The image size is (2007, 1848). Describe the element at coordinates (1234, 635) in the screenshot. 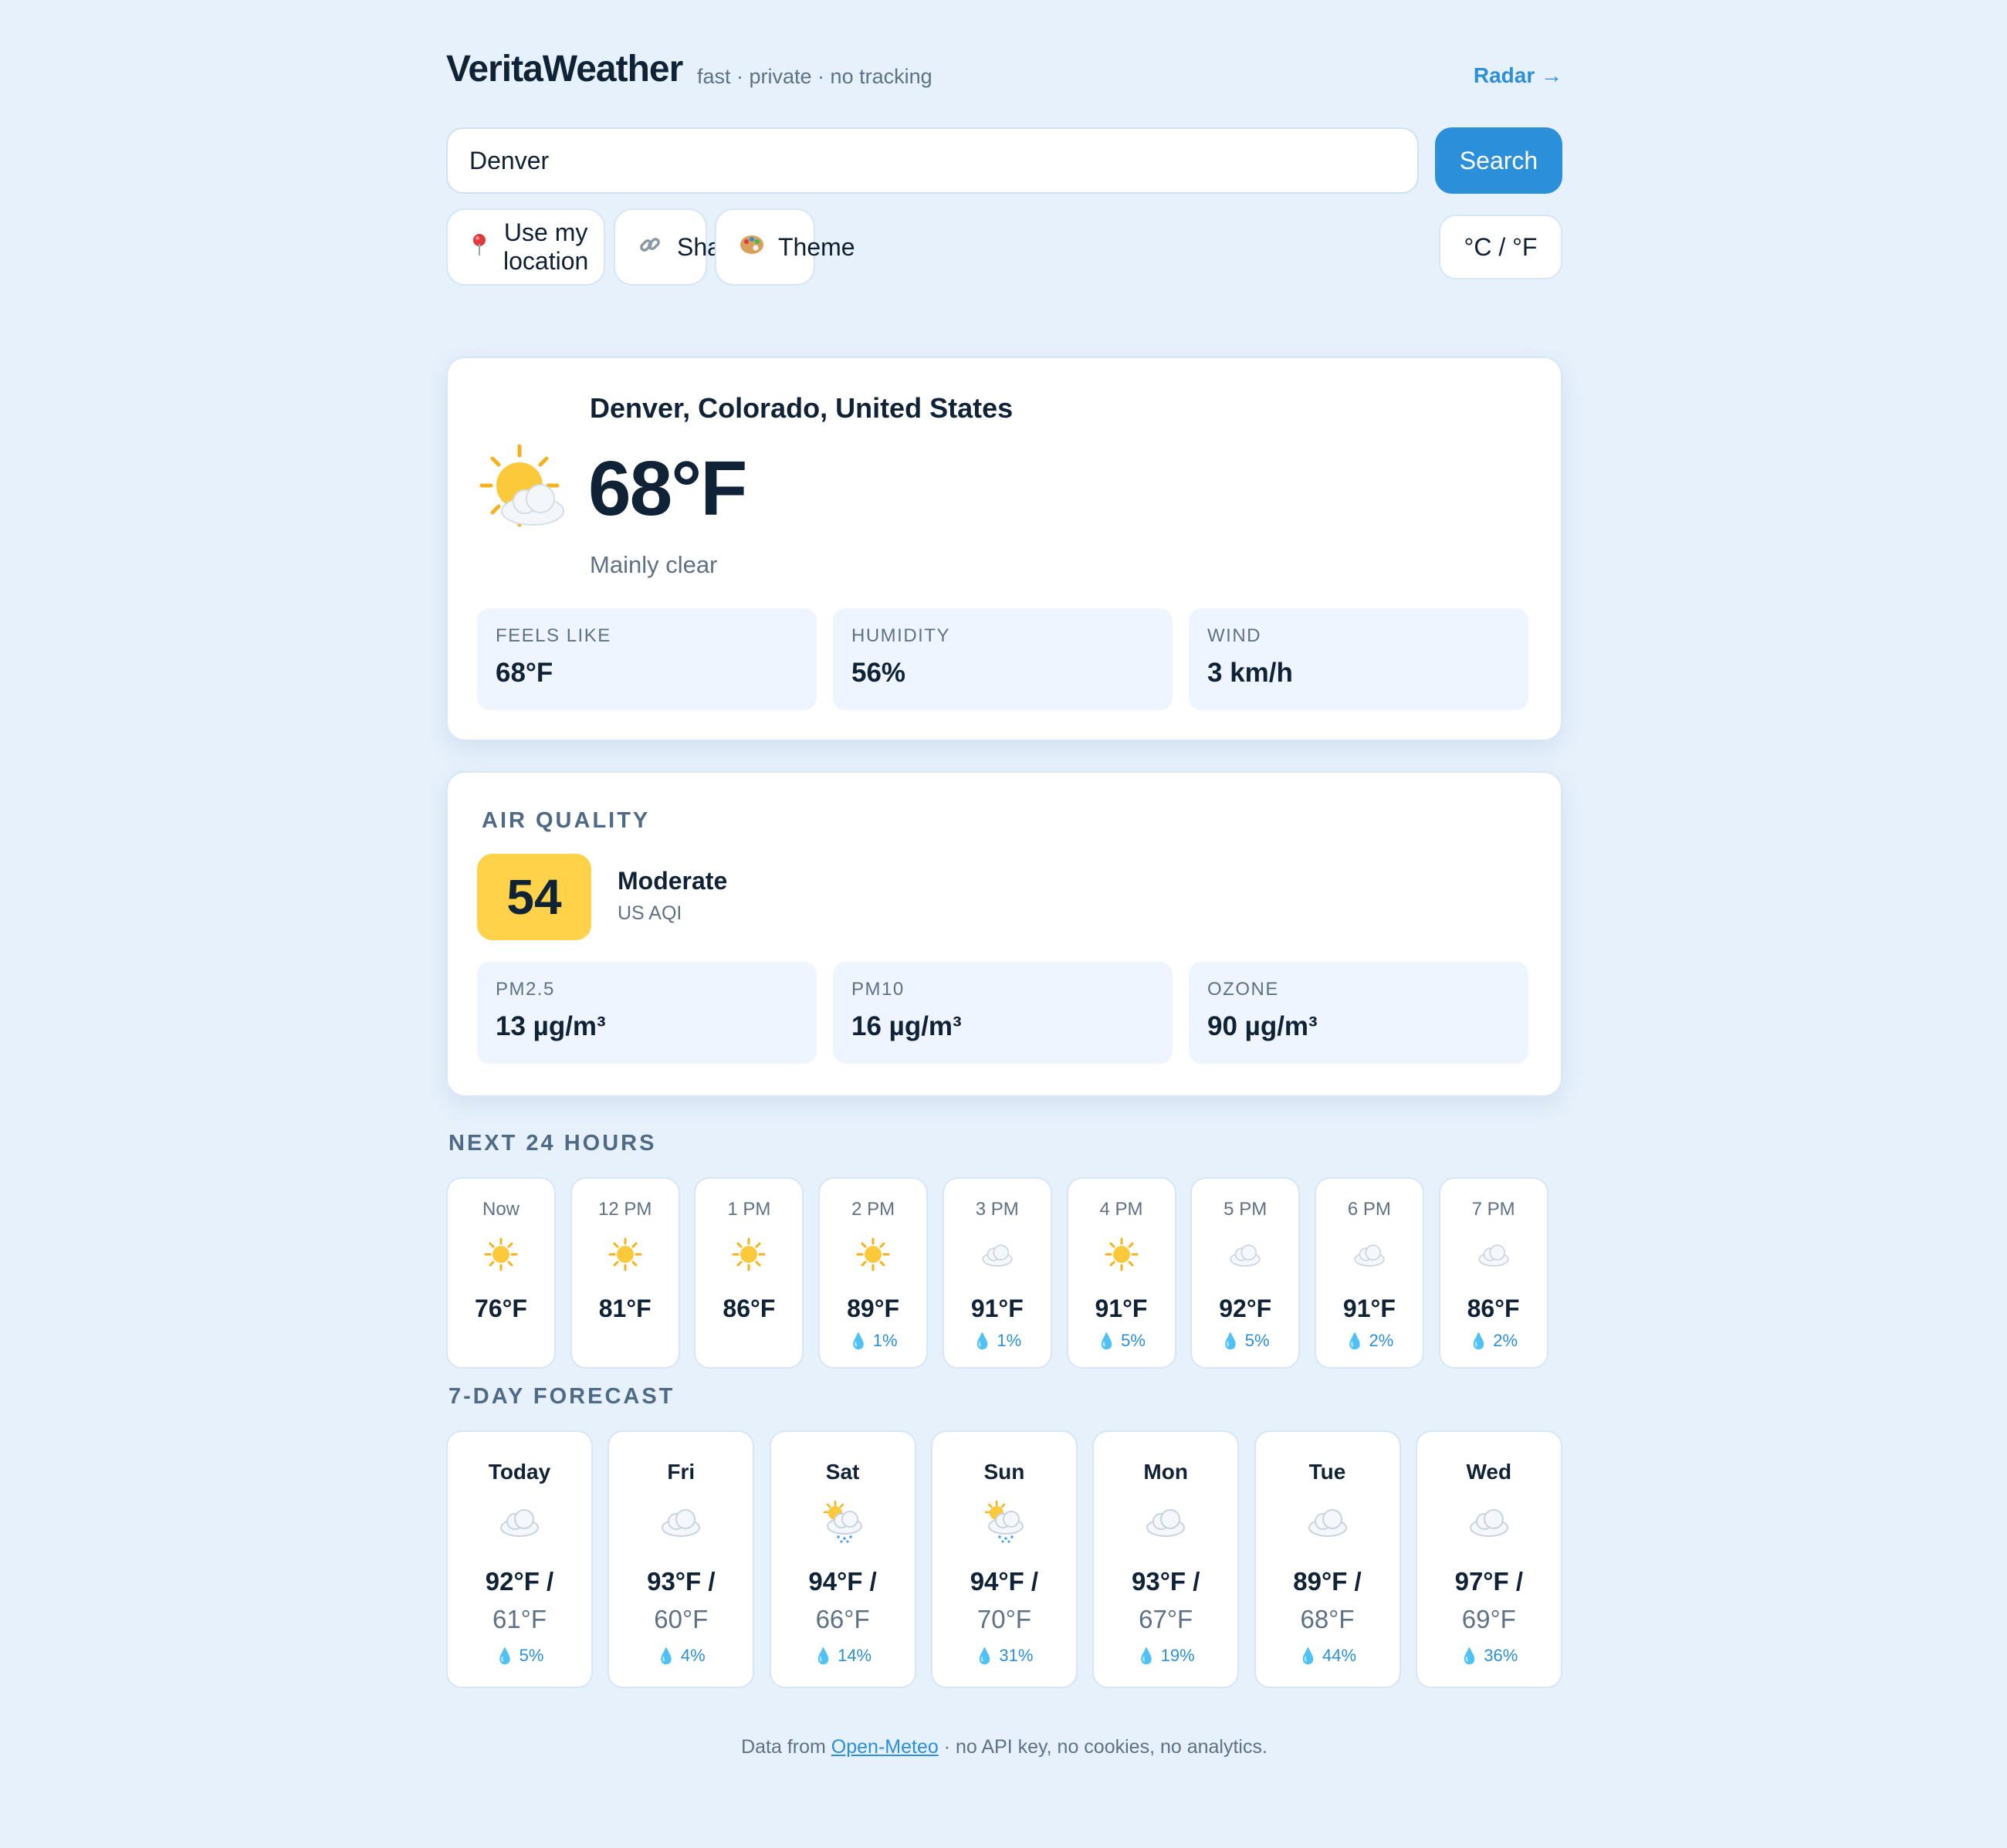

I see `stat-label: WIND` at that location.